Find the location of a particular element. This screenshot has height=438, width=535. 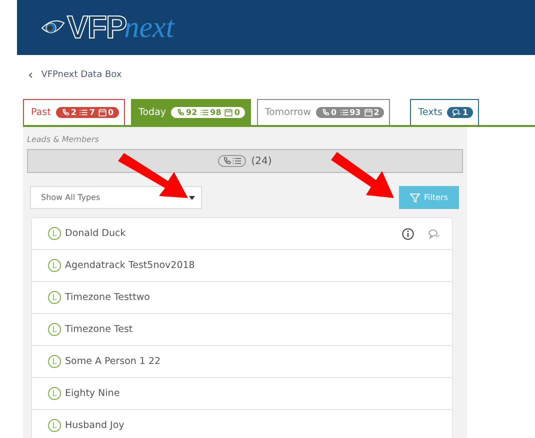

info-icon is located at coordinates (408, 234).